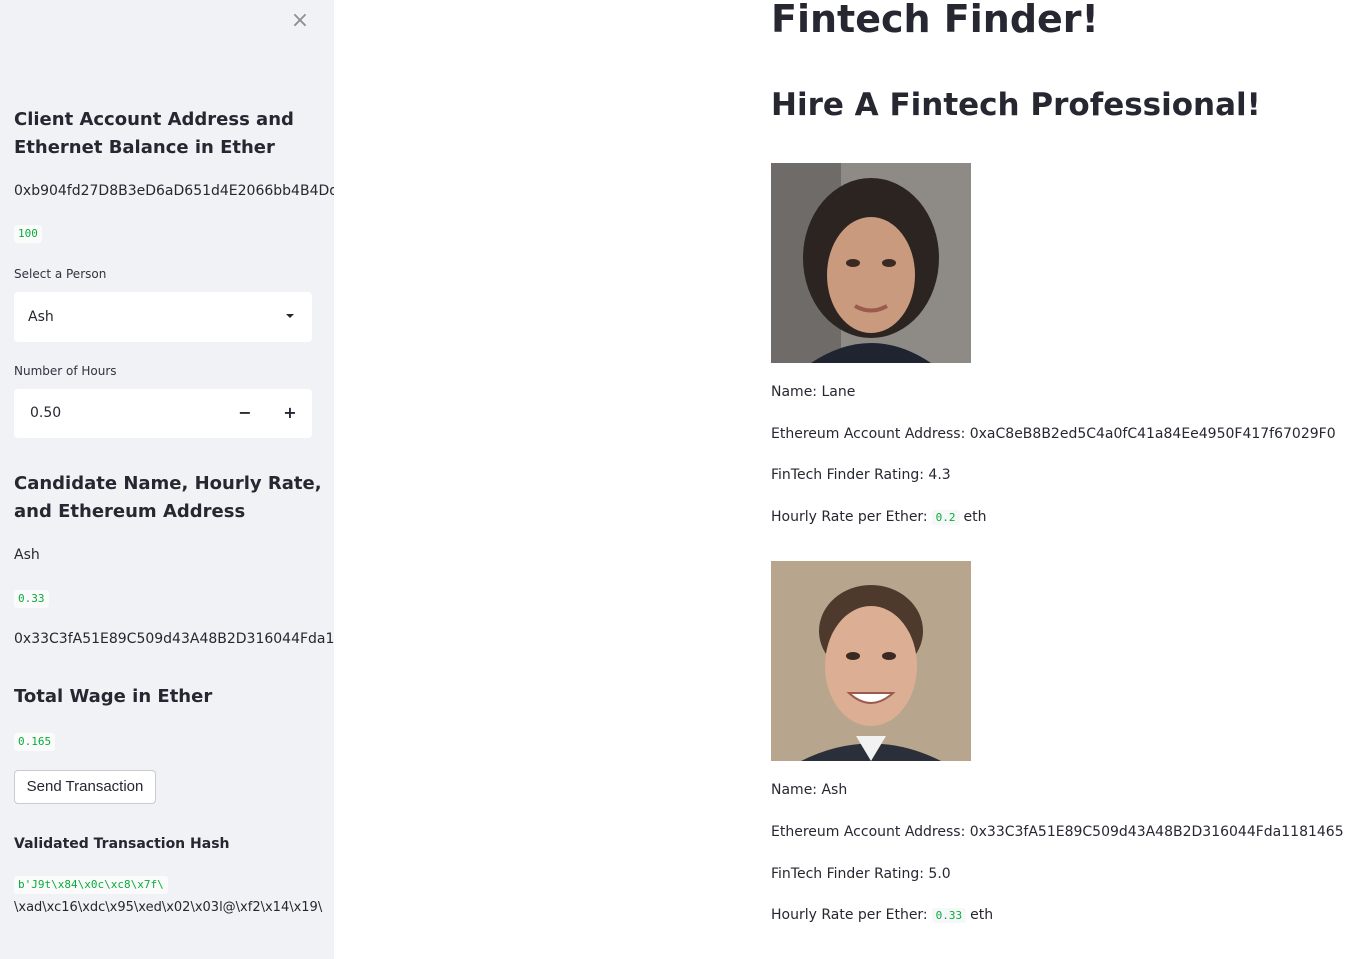 The image size is (1359, 959). Describe the element at coordinates (65, 371) in the screenshot. I see `hours-label: Number of Hours` at that location.